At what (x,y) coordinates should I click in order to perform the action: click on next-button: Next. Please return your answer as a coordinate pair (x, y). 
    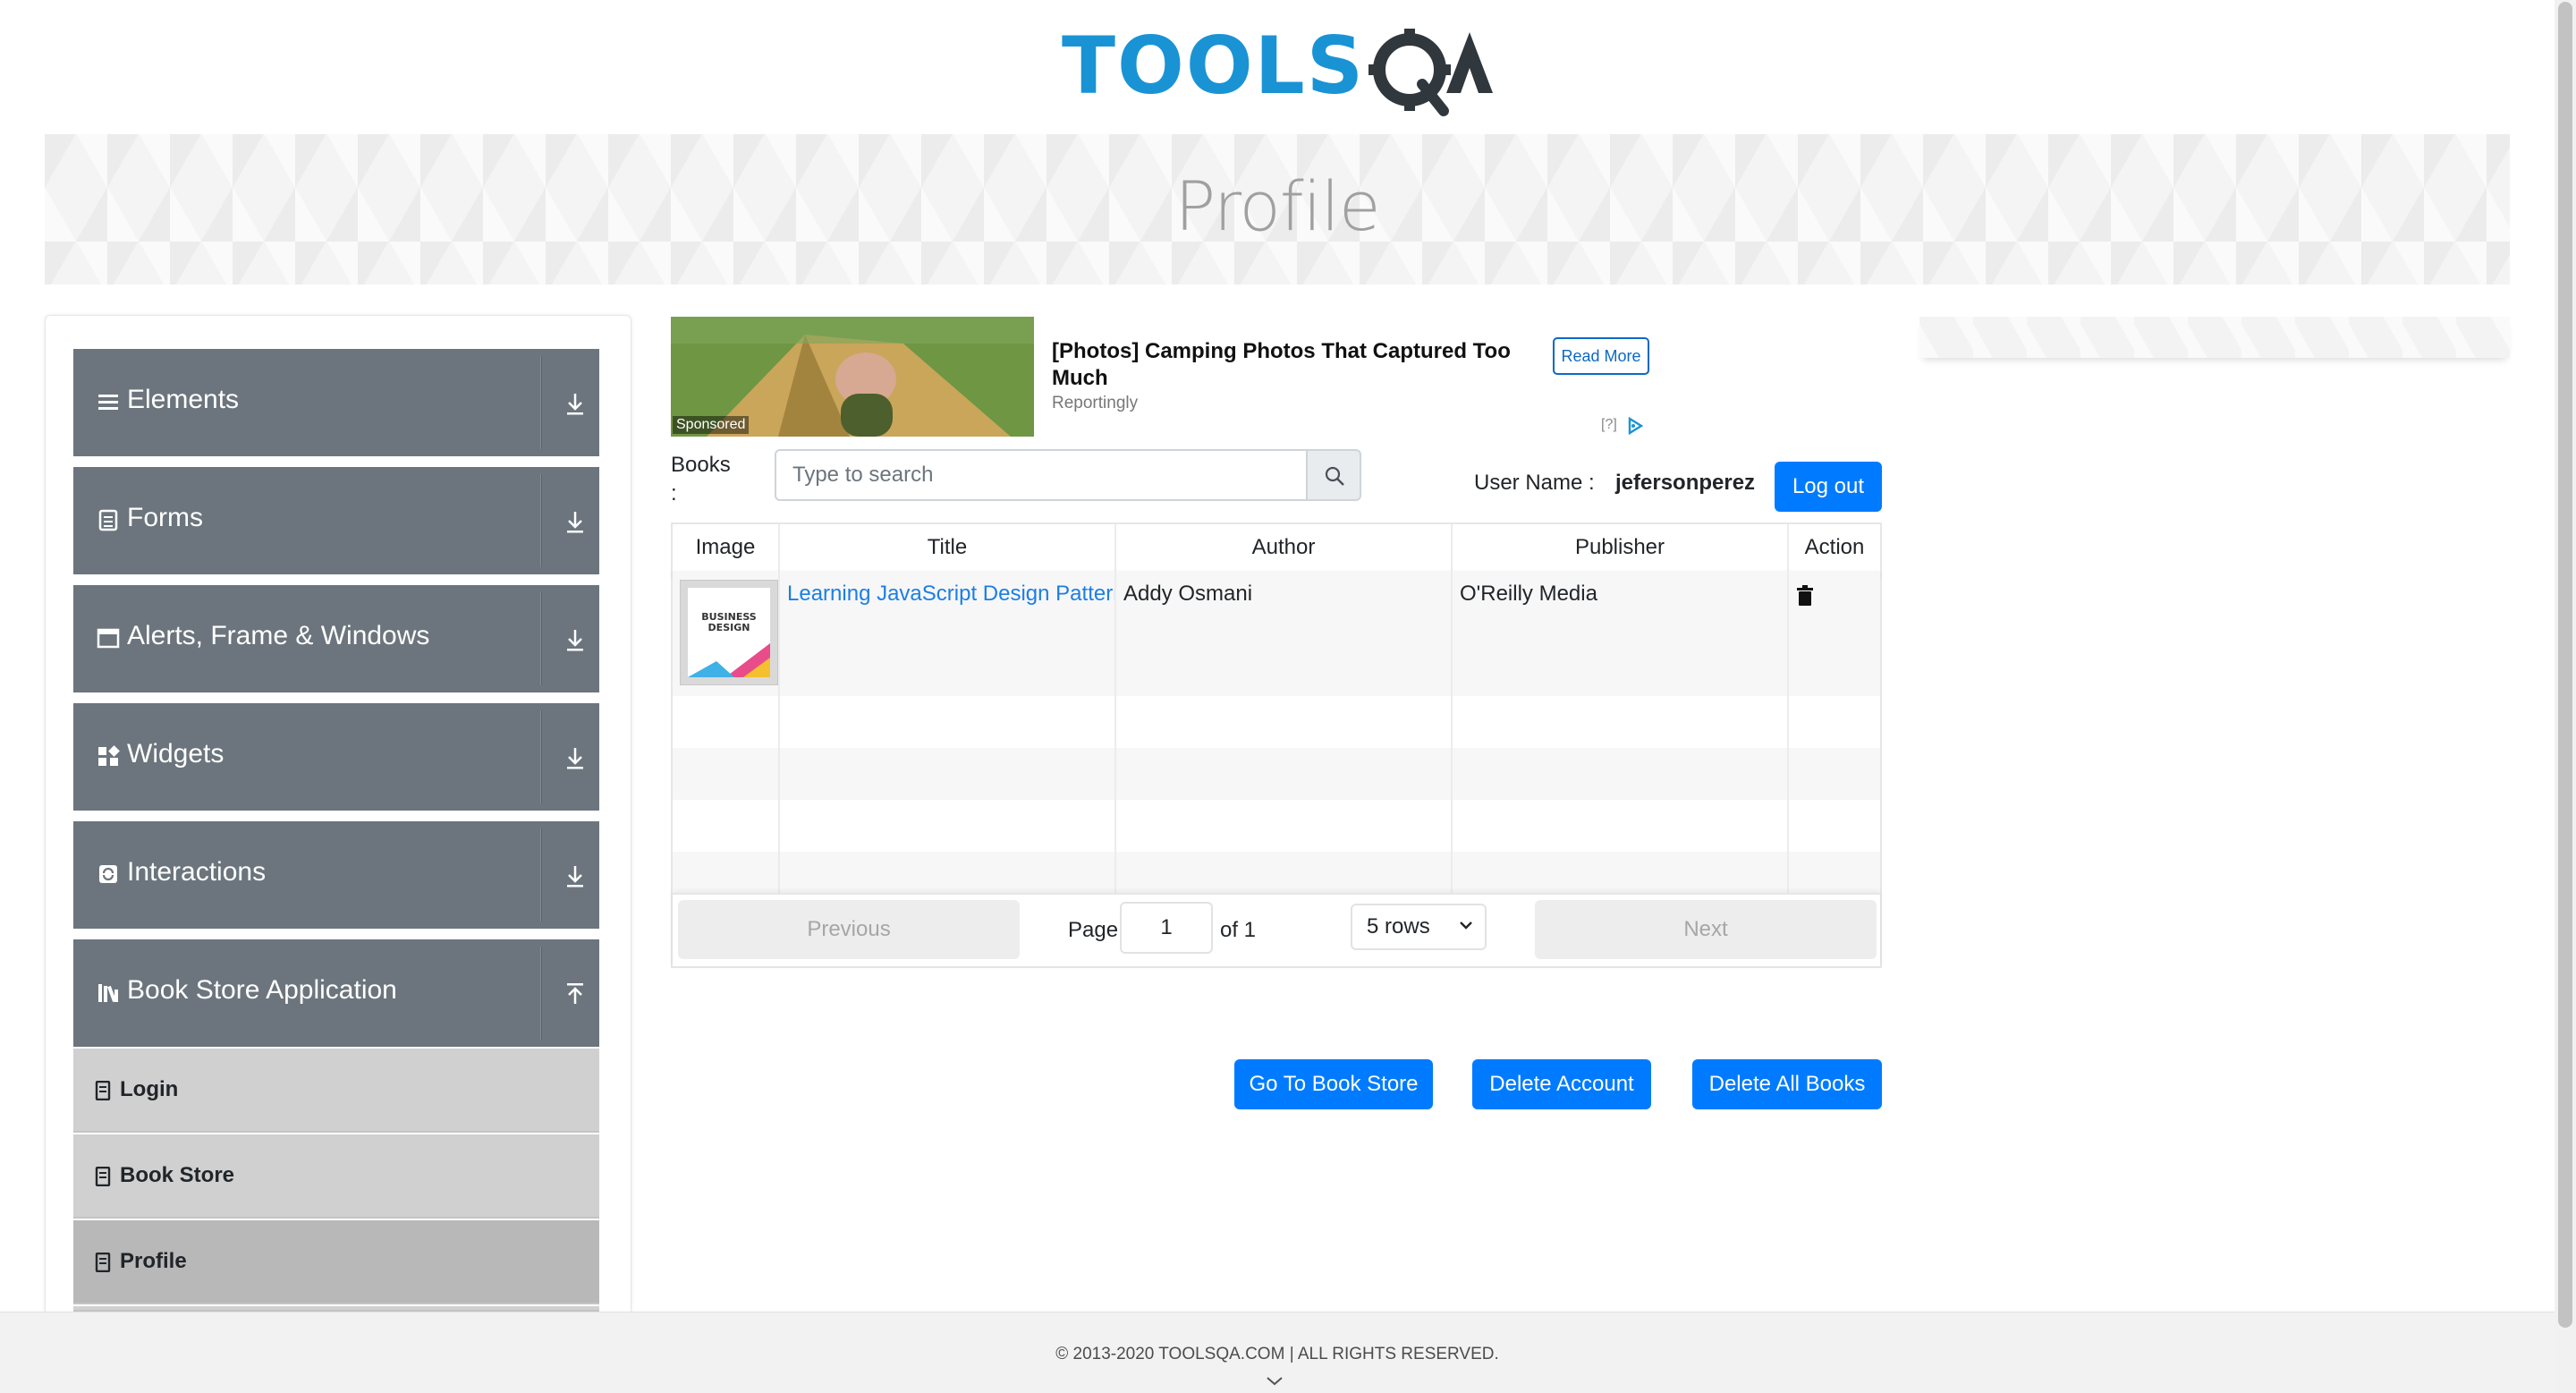
    Looking at the image, I should click on (1706, 929).